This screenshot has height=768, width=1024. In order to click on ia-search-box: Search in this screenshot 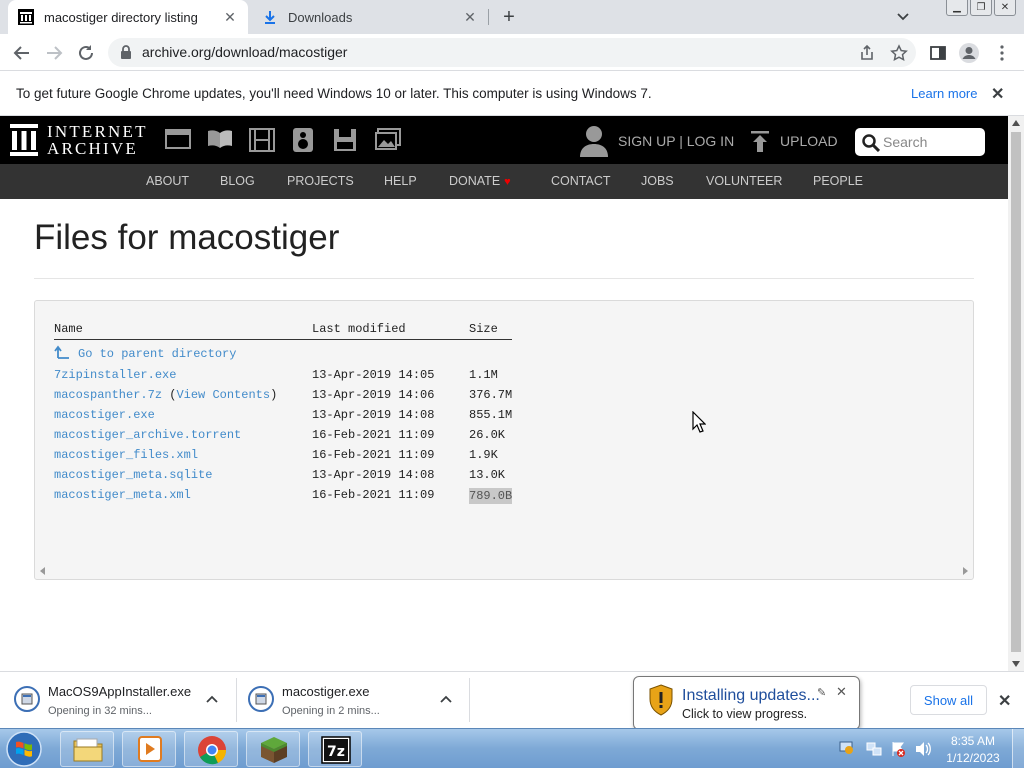, I will do `click(920, 142)`.